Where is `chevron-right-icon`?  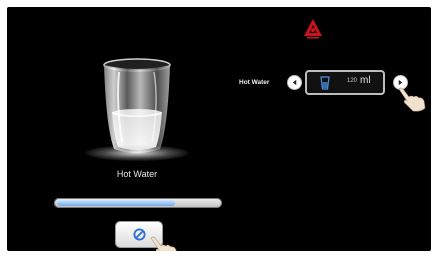
chevron-right-icon is located at coordinates (400, 82).